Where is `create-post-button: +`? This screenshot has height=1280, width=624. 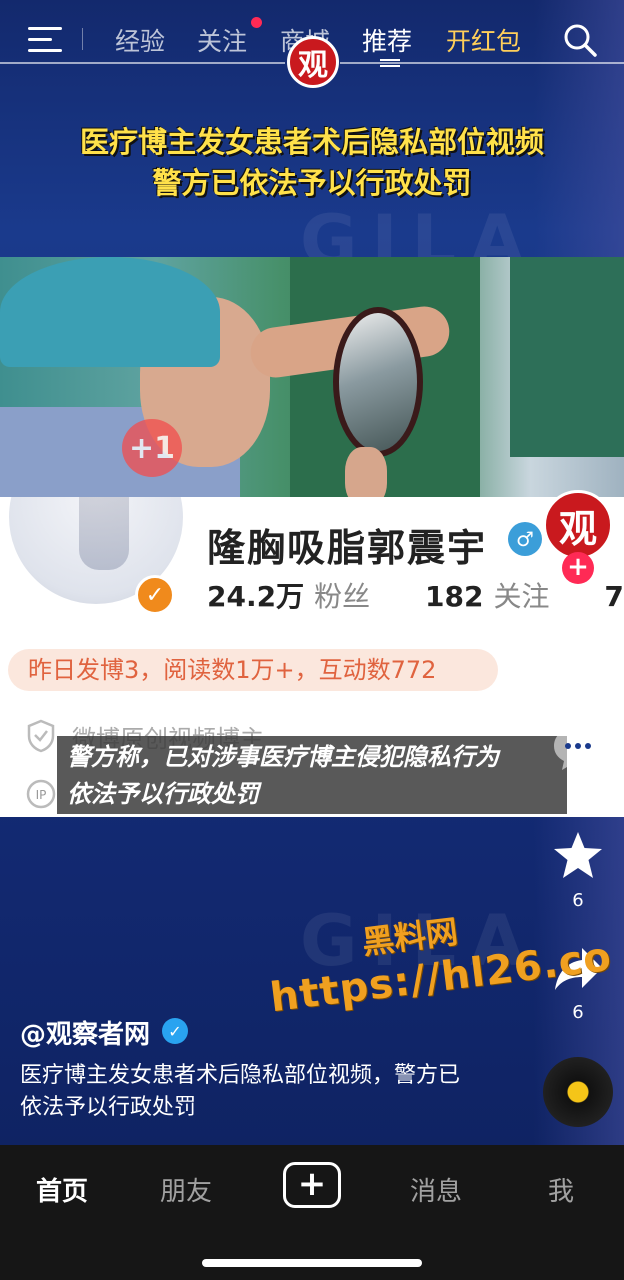
create-post-button: + is located at coordinates (312, 1185).